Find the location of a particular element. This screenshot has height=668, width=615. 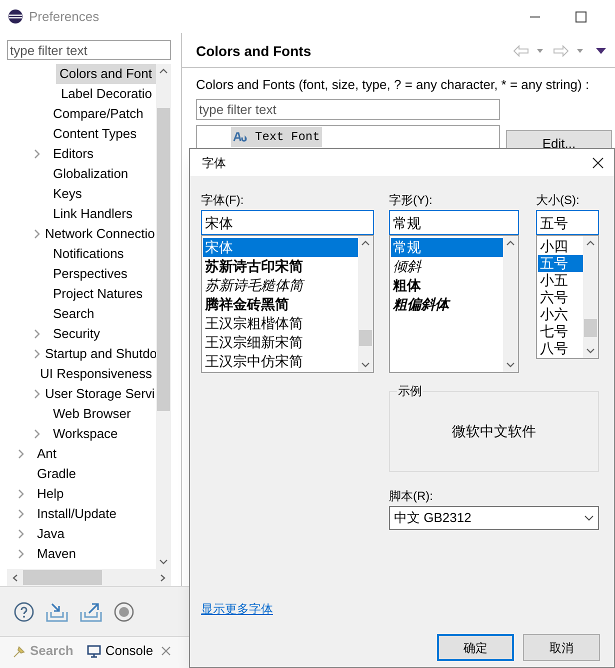

list-option: 五号 is located at coordinates (560, 263).